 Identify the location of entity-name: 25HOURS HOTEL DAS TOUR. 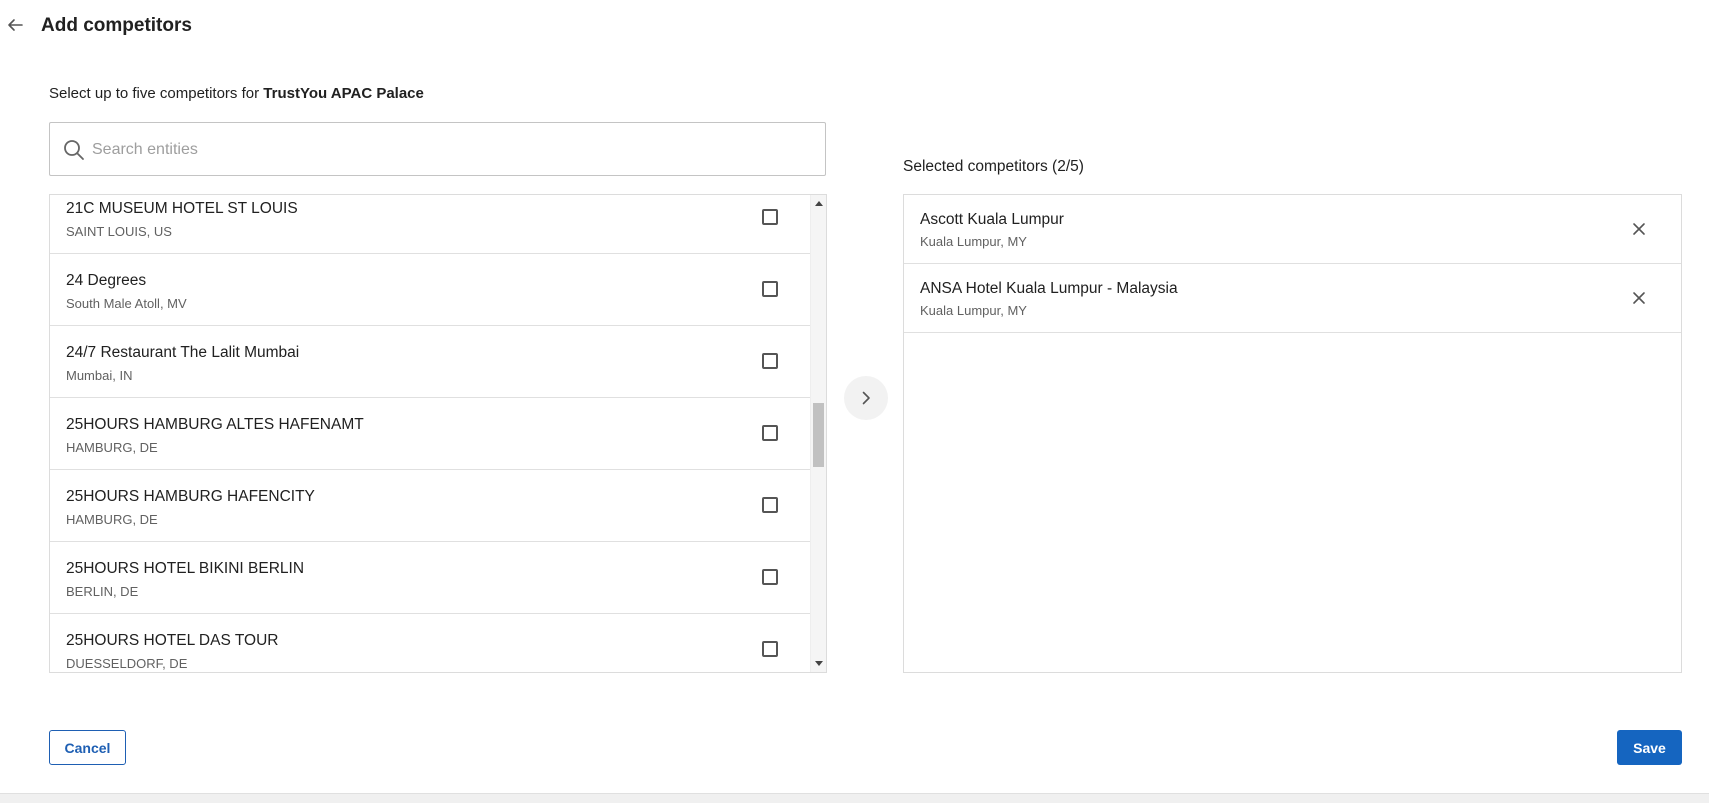
(172, 640).